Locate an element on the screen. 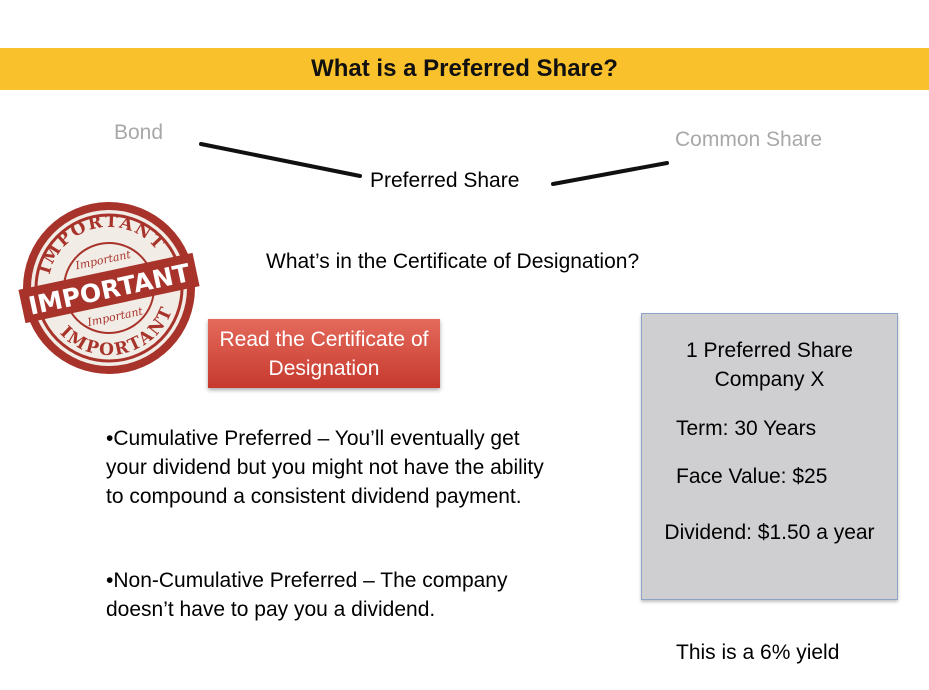 The image size is (929, 690). certificate-title: 1 Preferred Share Company X is located at coordinates (769, 365).